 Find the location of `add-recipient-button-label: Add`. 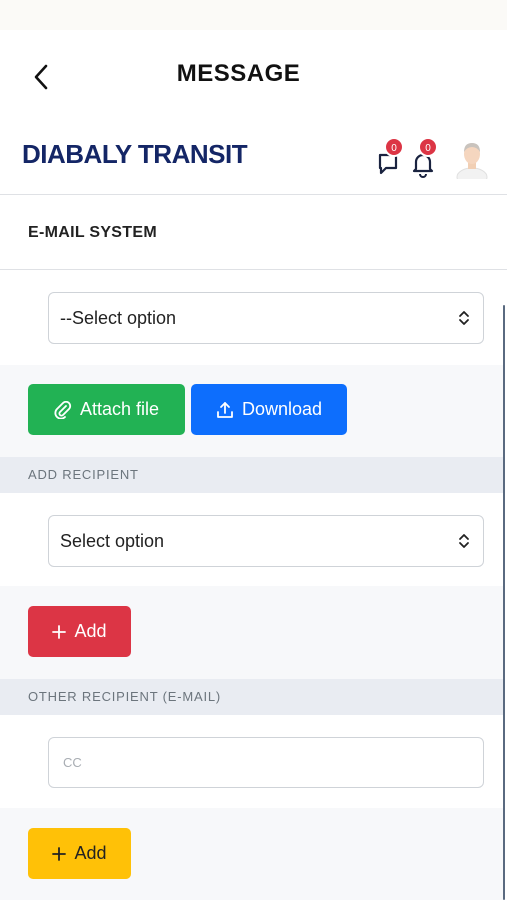

add-recipient-button-label: Add is located at coordinates (90, 631).